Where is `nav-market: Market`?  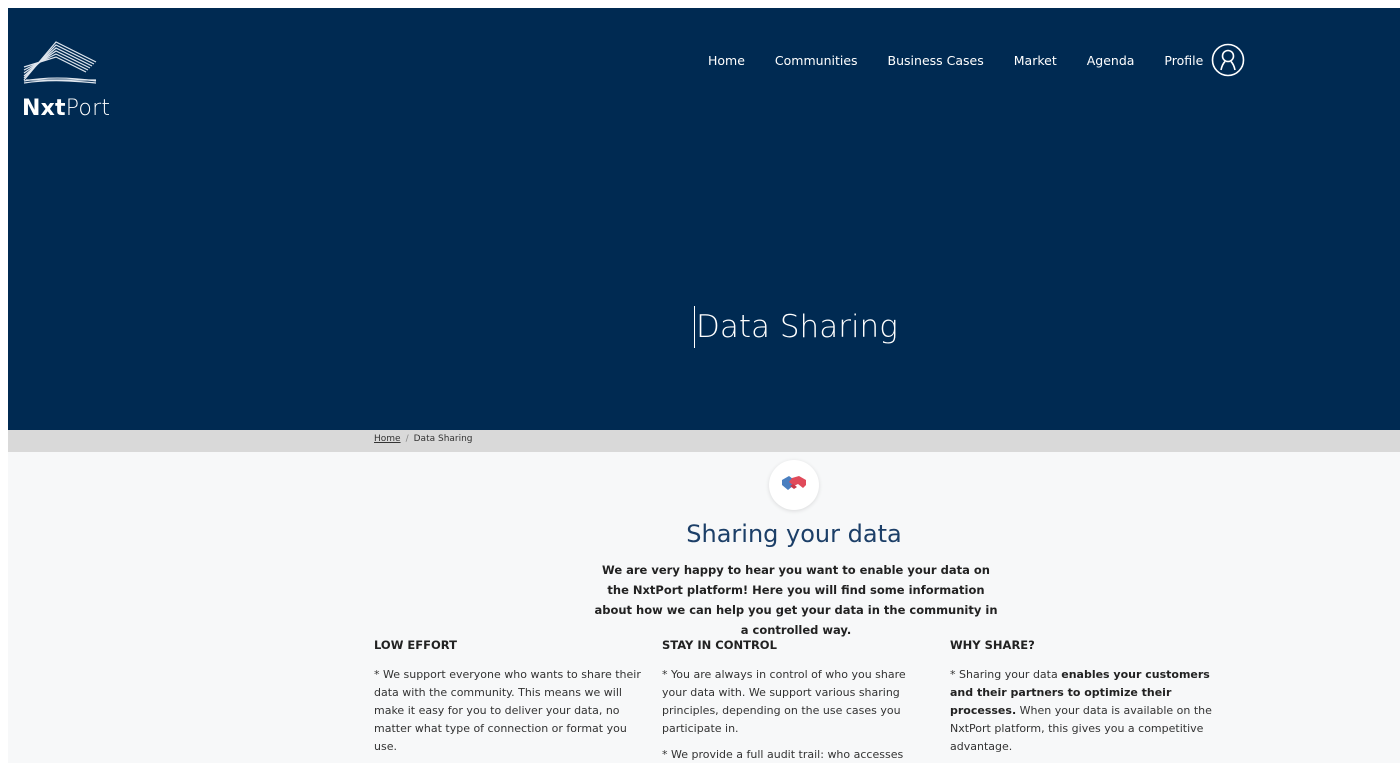
nav-market: Market is located at coordinates (1035, 60).